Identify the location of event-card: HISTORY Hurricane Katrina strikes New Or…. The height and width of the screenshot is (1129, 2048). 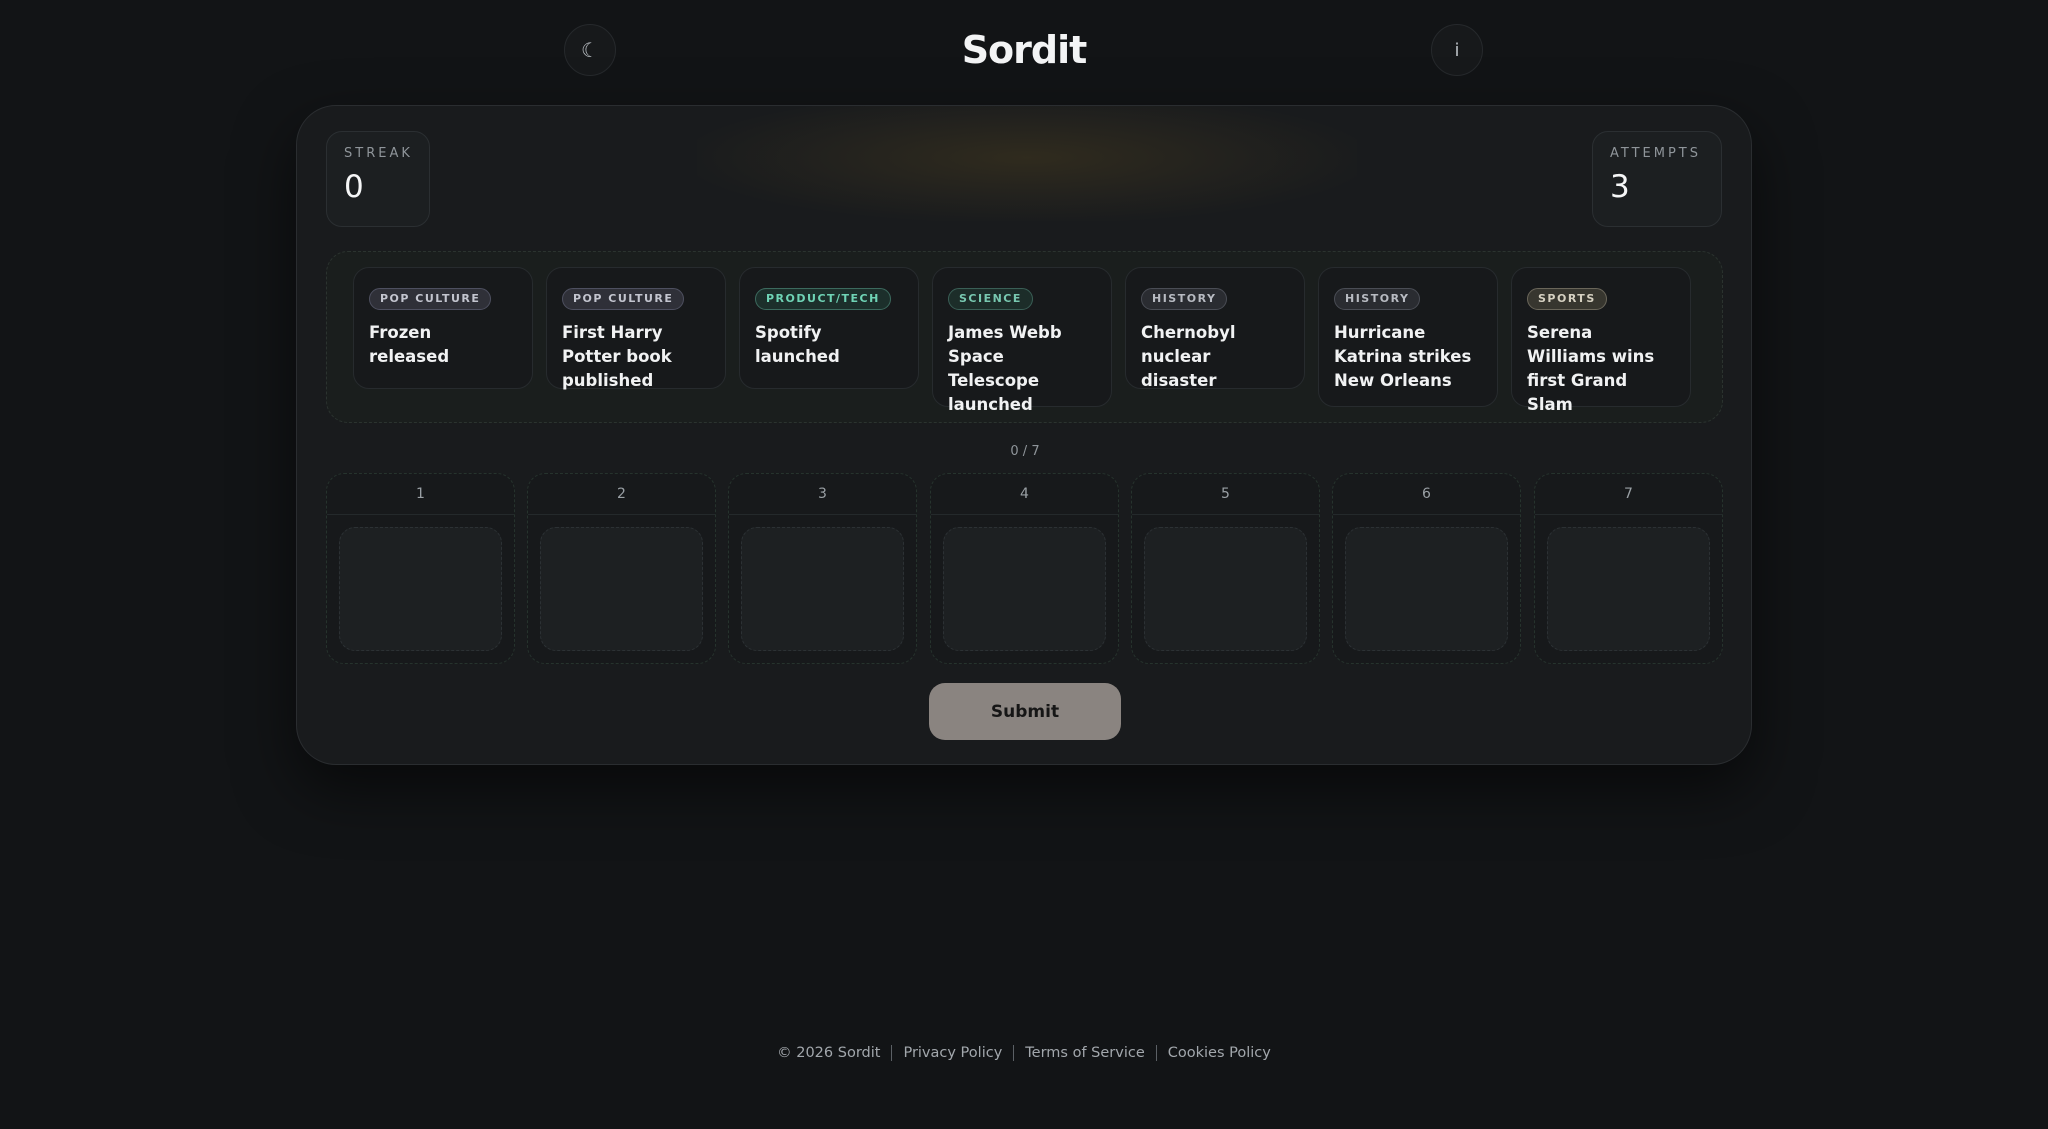
(1408, 337).